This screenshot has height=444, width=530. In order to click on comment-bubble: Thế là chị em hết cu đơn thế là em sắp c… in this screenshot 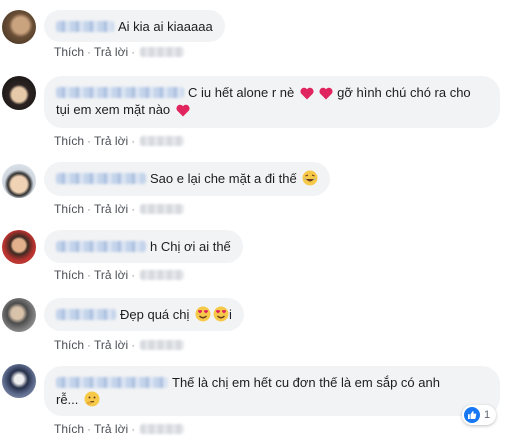, I will do `click(272, 391)`.